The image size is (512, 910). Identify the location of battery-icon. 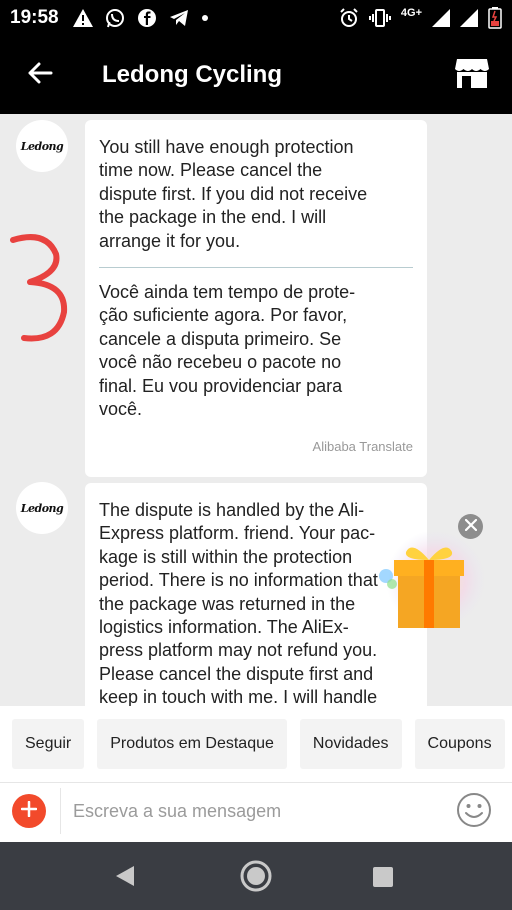
(495, 18).